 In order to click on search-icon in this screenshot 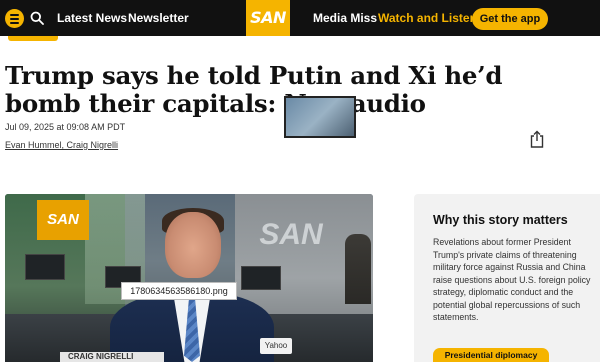, I will do `click(37, 18)`.